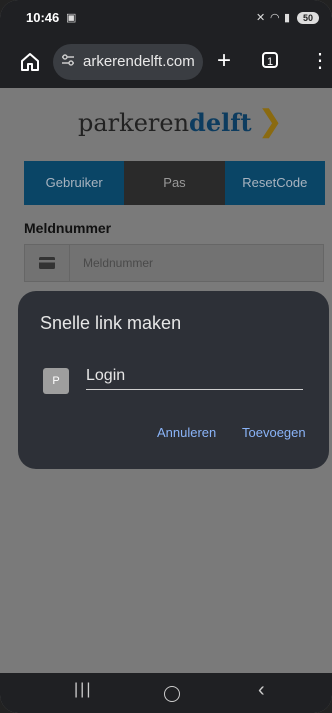 Image resolution: width=332 pixels, height=713 pixels. I want to click on browser-toolbar: arkerendelft.com + 1 ⋮, so click(166, 62).